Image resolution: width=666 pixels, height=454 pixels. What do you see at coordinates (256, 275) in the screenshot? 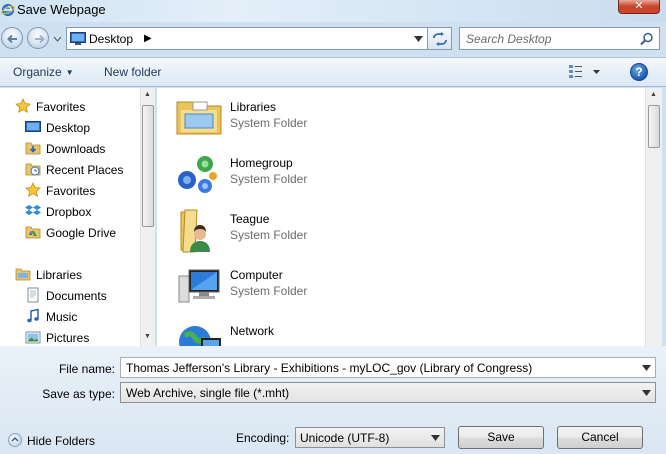
I see `file-name: Computer` at bounding box center [256, 275].